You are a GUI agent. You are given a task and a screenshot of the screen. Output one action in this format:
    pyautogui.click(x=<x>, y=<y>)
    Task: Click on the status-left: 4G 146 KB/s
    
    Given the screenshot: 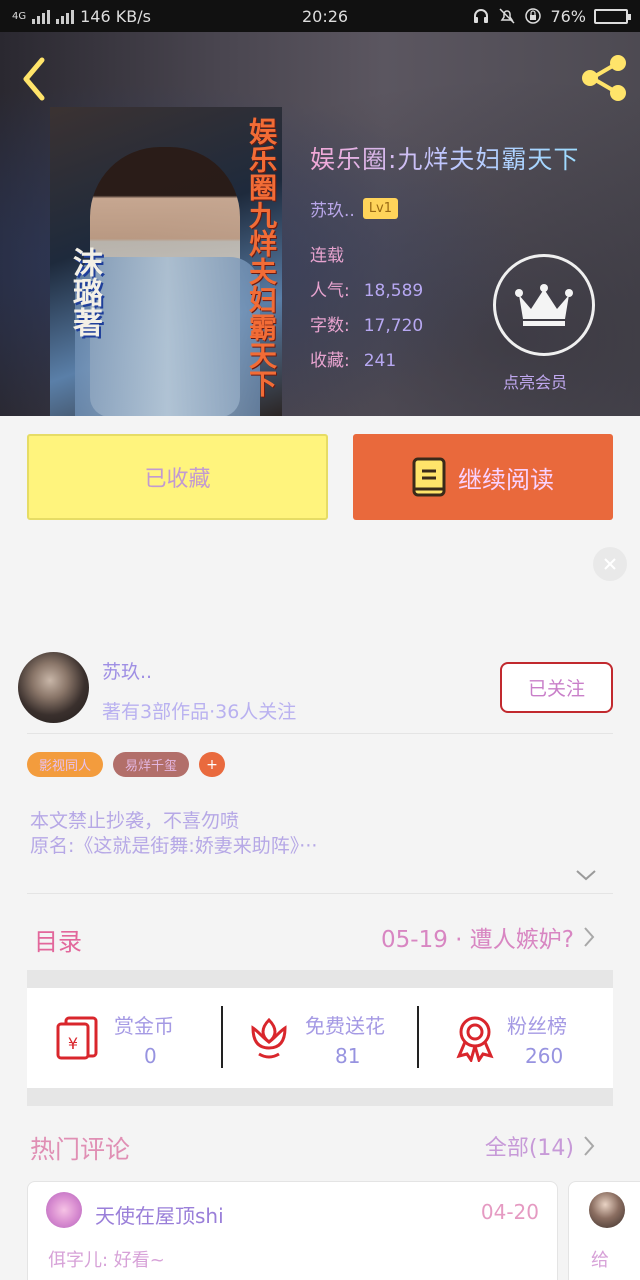 What is the action you would take?
    pyautogui.click(x=137, y=16)
    